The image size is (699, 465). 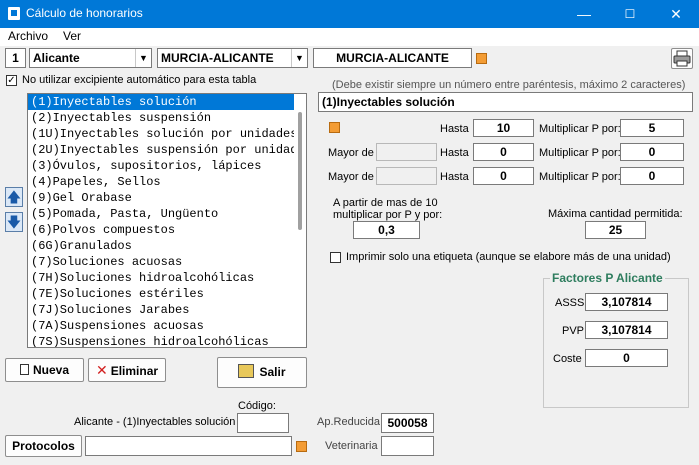 I want to click on hasta-label-2: Hasta, so click(x=454, y=153).